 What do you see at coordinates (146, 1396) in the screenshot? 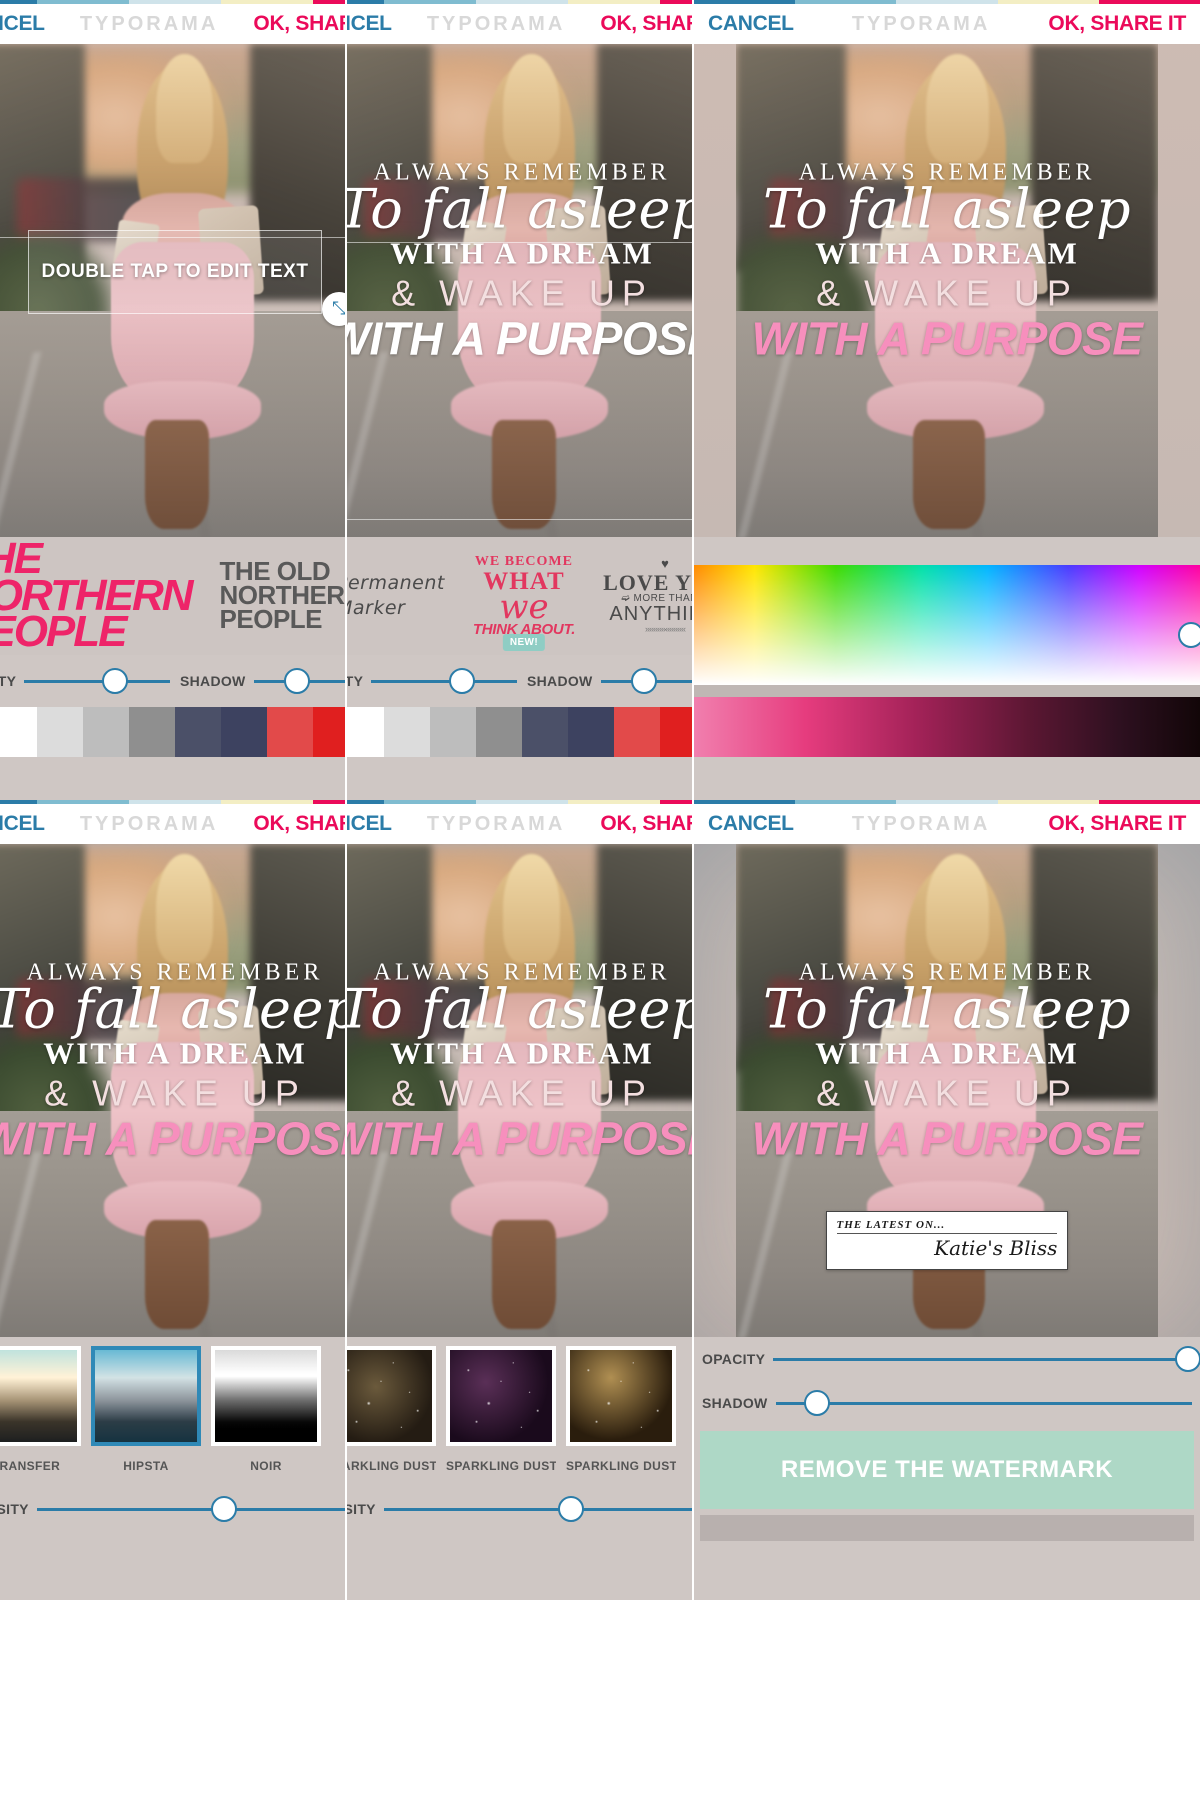
I see `filter-thumbnail-selected` at bounding box center [146, 1396].